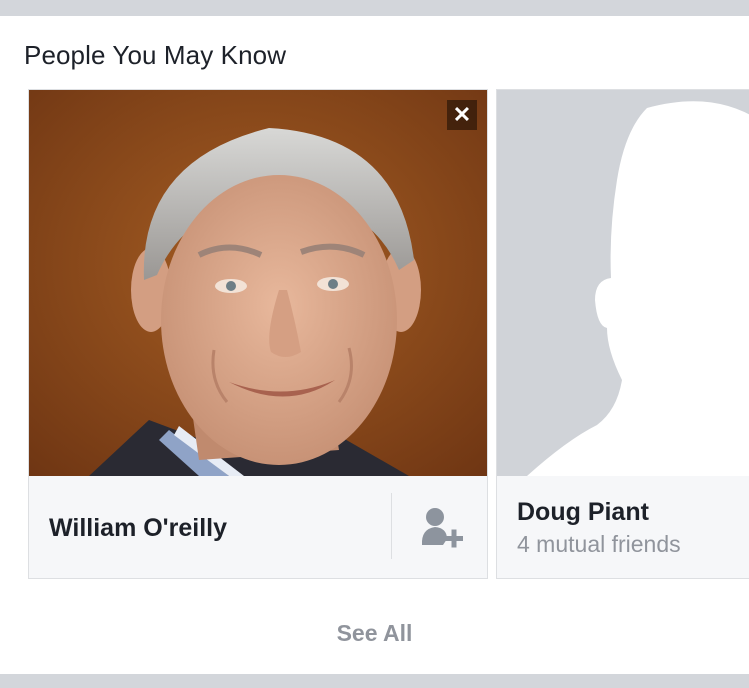 This screenshot has width=749, height=688. Describe the element at coordinates (583, 512) in the screenshot. I see `person-name: Doug Piant` at that location.